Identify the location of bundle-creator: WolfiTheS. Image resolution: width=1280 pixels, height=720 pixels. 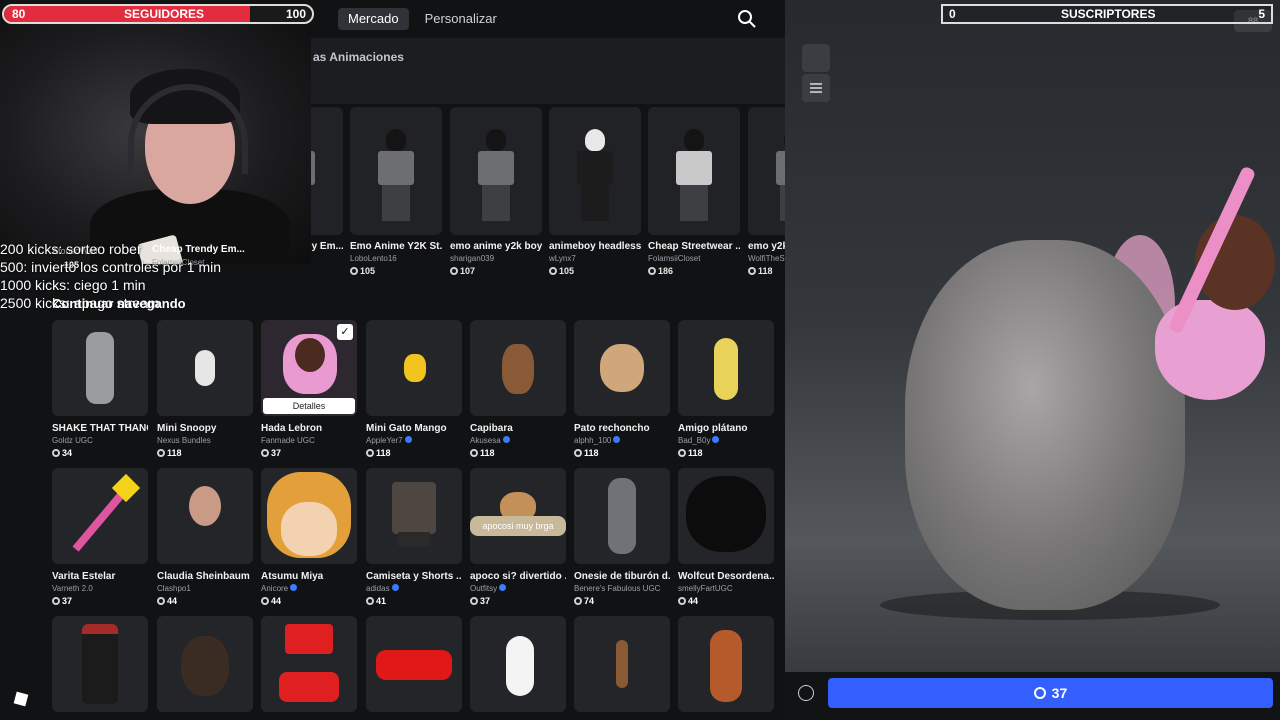
(766, 258).